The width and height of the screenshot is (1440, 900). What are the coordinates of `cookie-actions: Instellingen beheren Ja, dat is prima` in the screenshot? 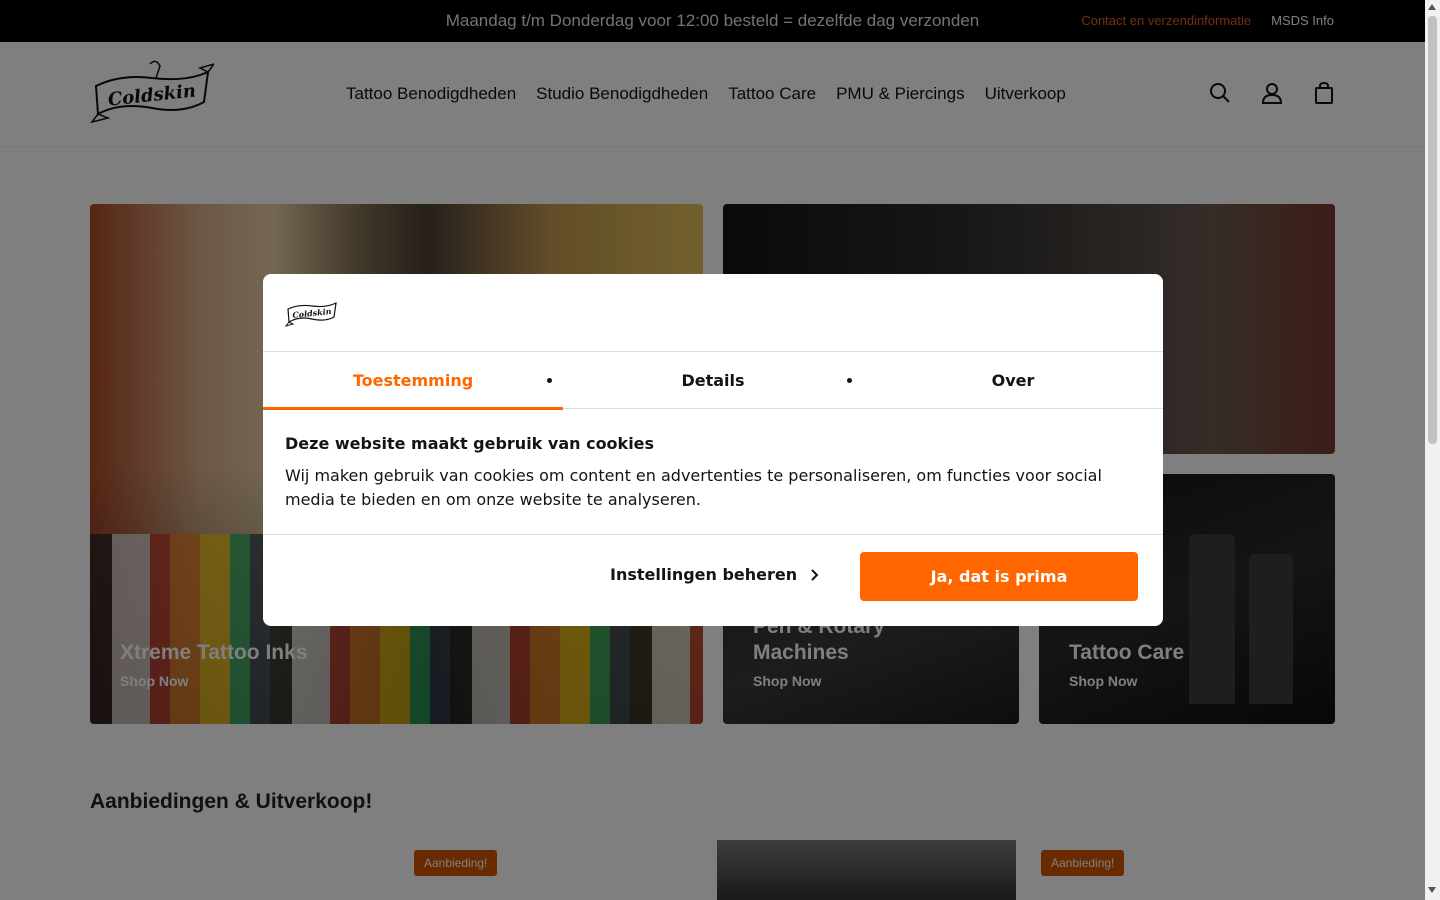 It's located at (713, 580).